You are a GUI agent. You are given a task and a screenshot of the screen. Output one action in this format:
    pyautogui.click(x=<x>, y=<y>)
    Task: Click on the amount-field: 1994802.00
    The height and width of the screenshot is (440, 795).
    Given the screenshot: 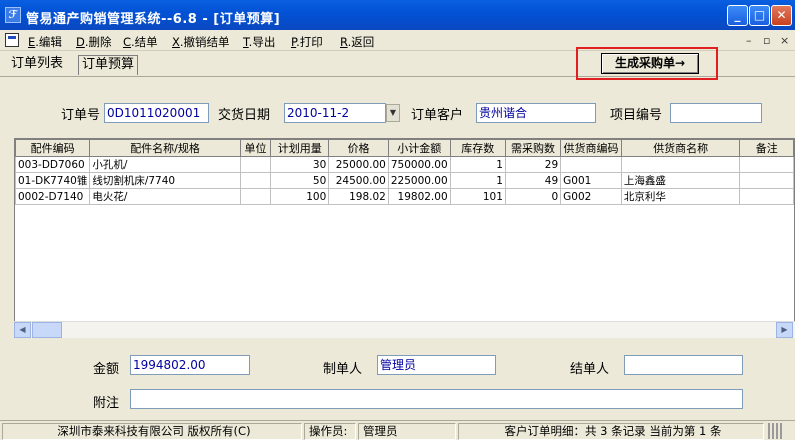 What is the action you would take?
    pyautogui.click(x=190, y=365)
    